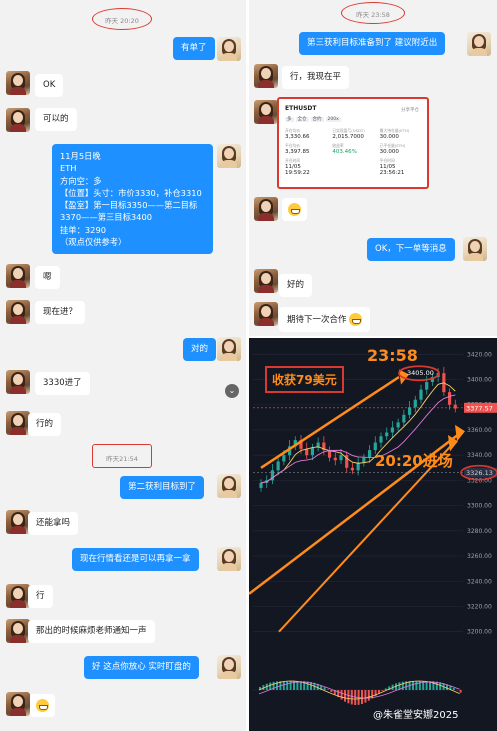 This screenshot has width=497, height=731. I want to click on message-in: 期待下一次合作, so click(325, 319).